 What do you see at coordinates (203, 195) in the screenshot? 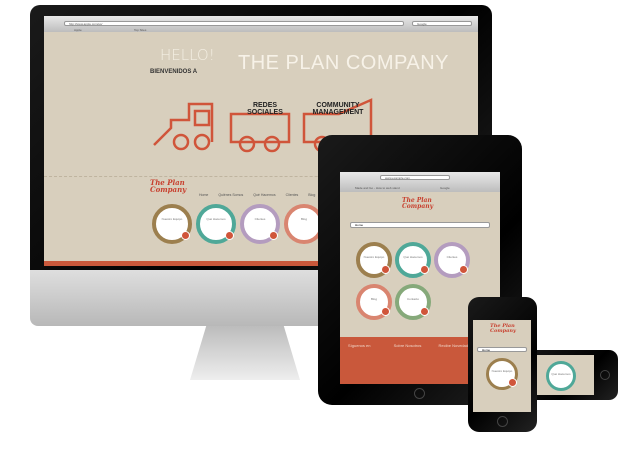
I see `nav-home: Home` at bounding box center [203, 195].